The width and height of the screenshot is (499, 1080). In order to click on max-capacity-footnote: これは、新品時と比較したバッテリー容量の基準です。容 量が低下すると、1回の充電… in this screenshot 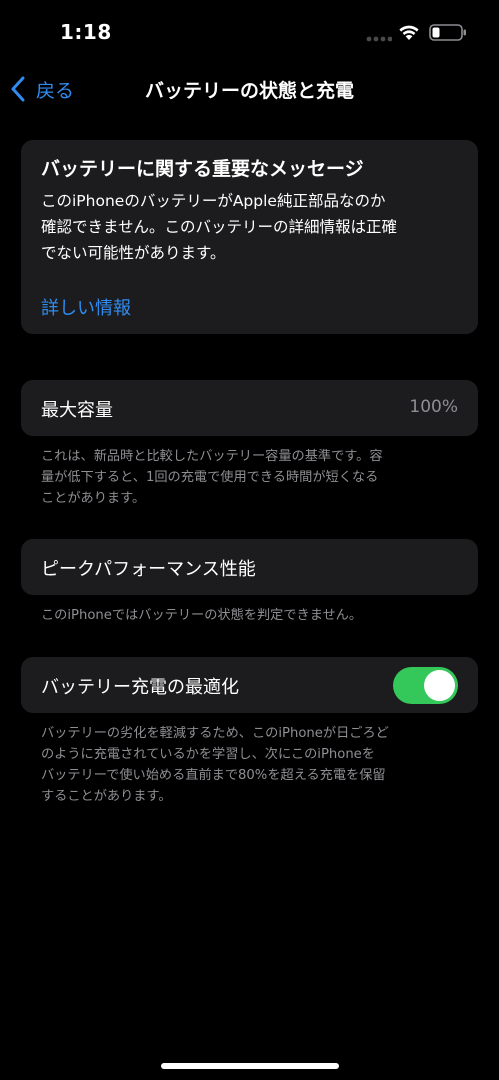, I will do `click(251, 477)`.